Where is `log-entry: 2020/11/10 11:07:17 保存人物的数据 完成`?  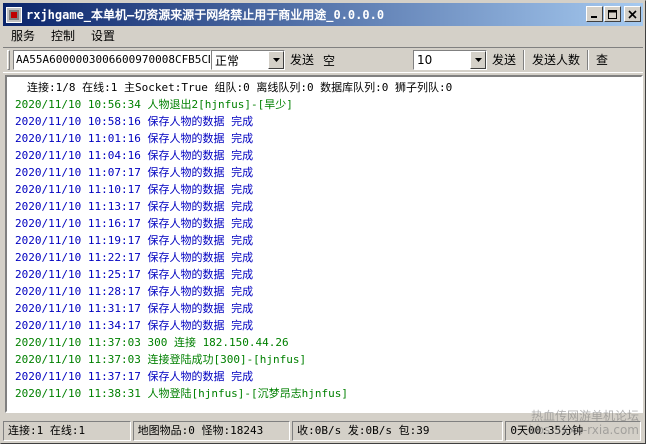
log-entry: 2020/11/10 11:07:17 保存人物的数据 完成 is located at coordinates (134, 172).